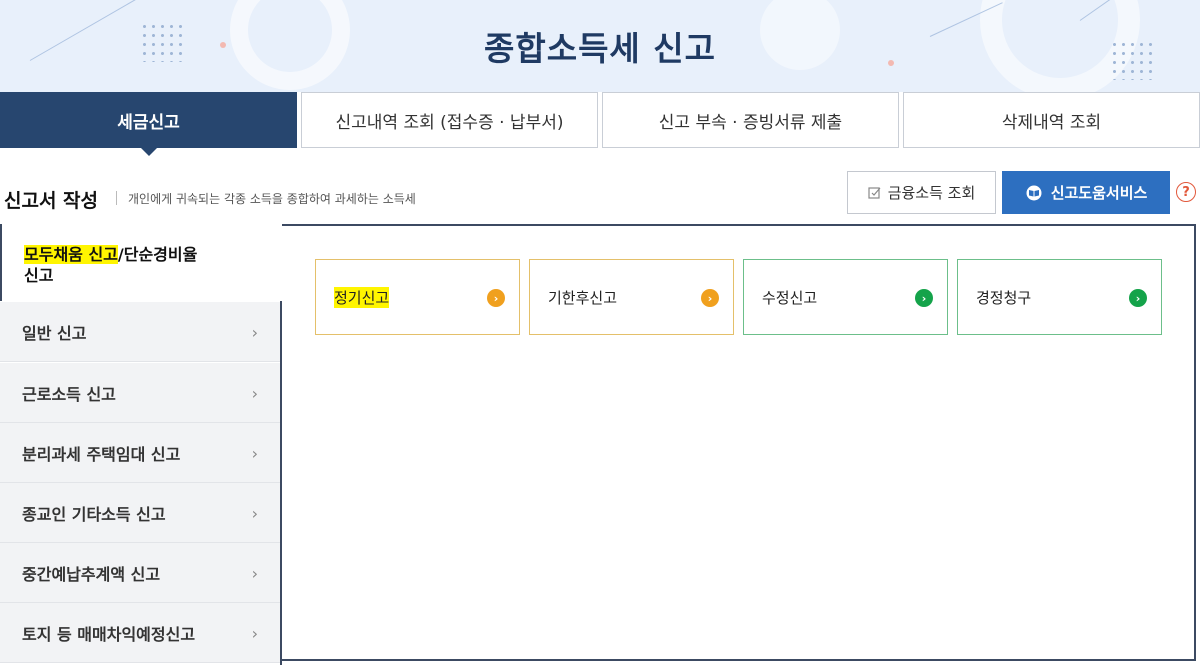 This screenshot has width=1200, height=665. Describe the element at coordinates (845, 297) in the screenshot. I see `card-amended-filing: 수정신고 ›` at that location.